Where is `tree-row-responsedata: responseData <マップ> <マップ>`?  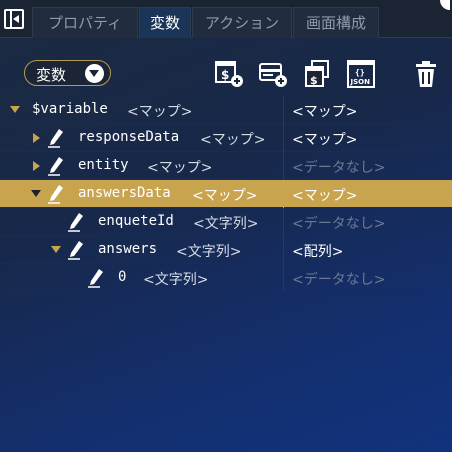 tree-row-responsedata: responseData <マップ> <マップ> is located at coordinates (226, 138).